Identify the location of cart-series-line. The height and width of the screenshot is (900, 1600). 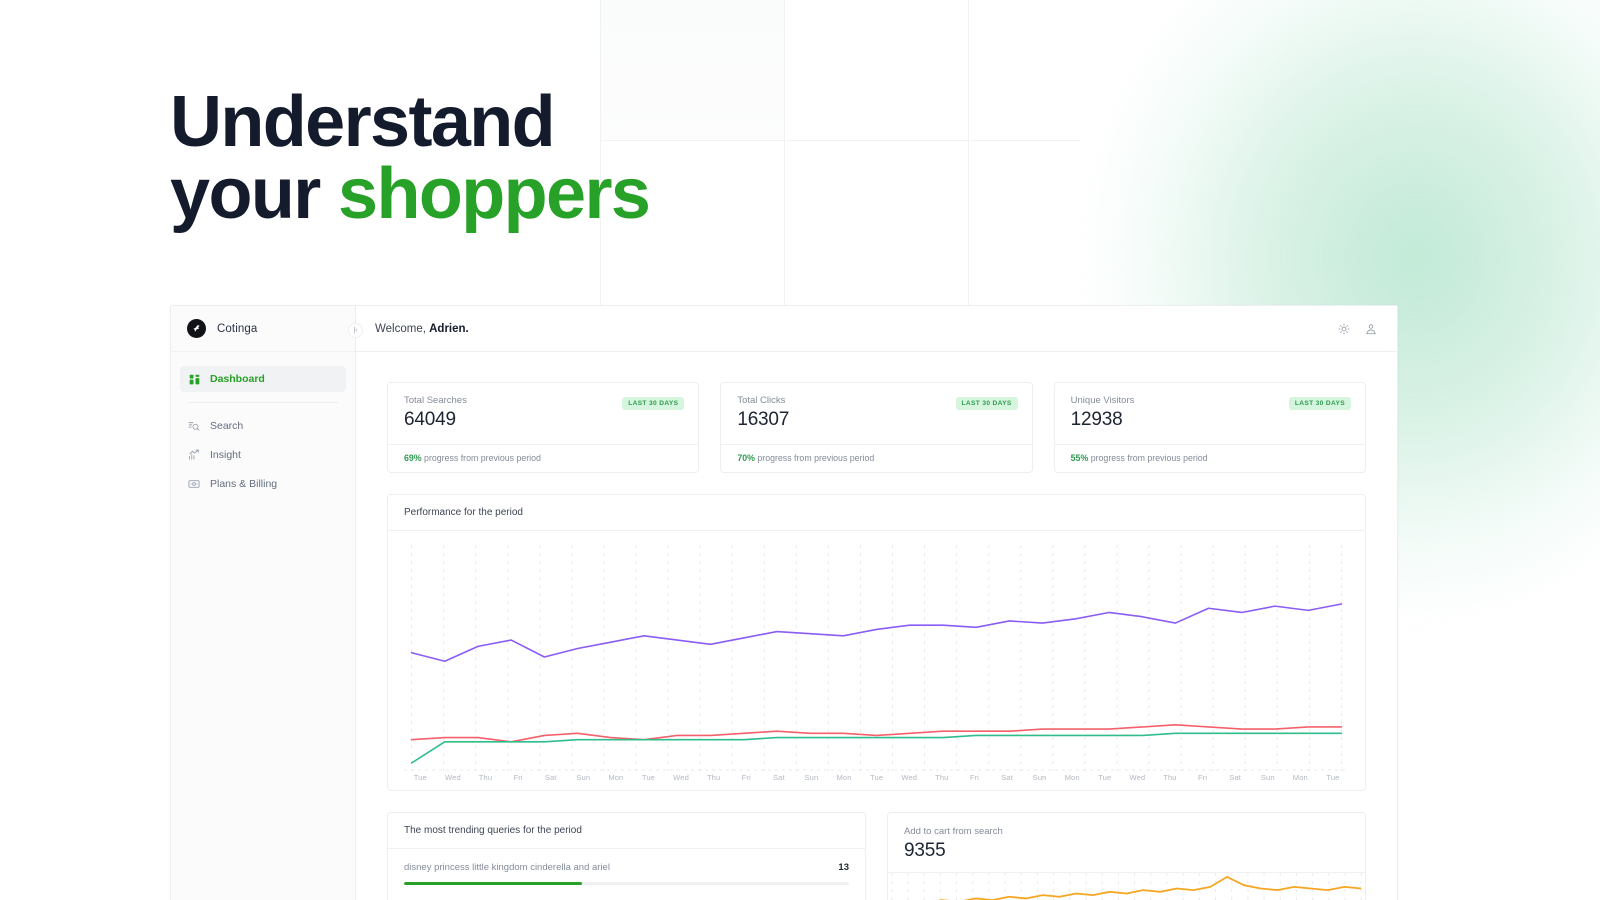
(1126, 888).